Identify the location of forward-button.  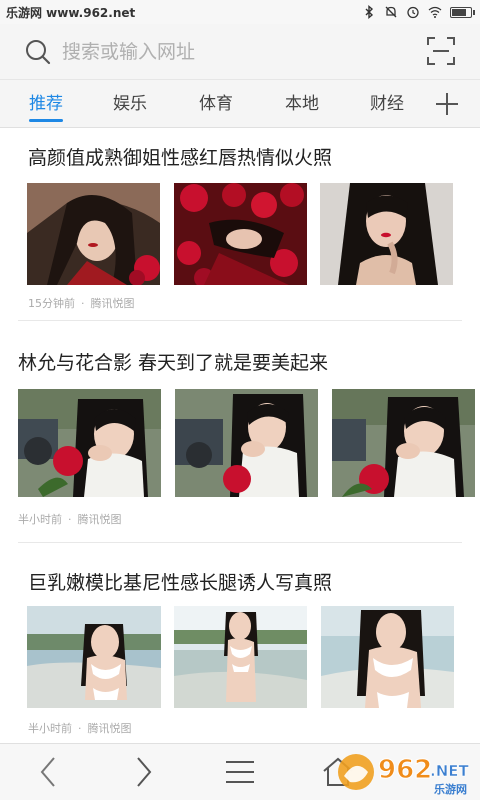
(144, 772).